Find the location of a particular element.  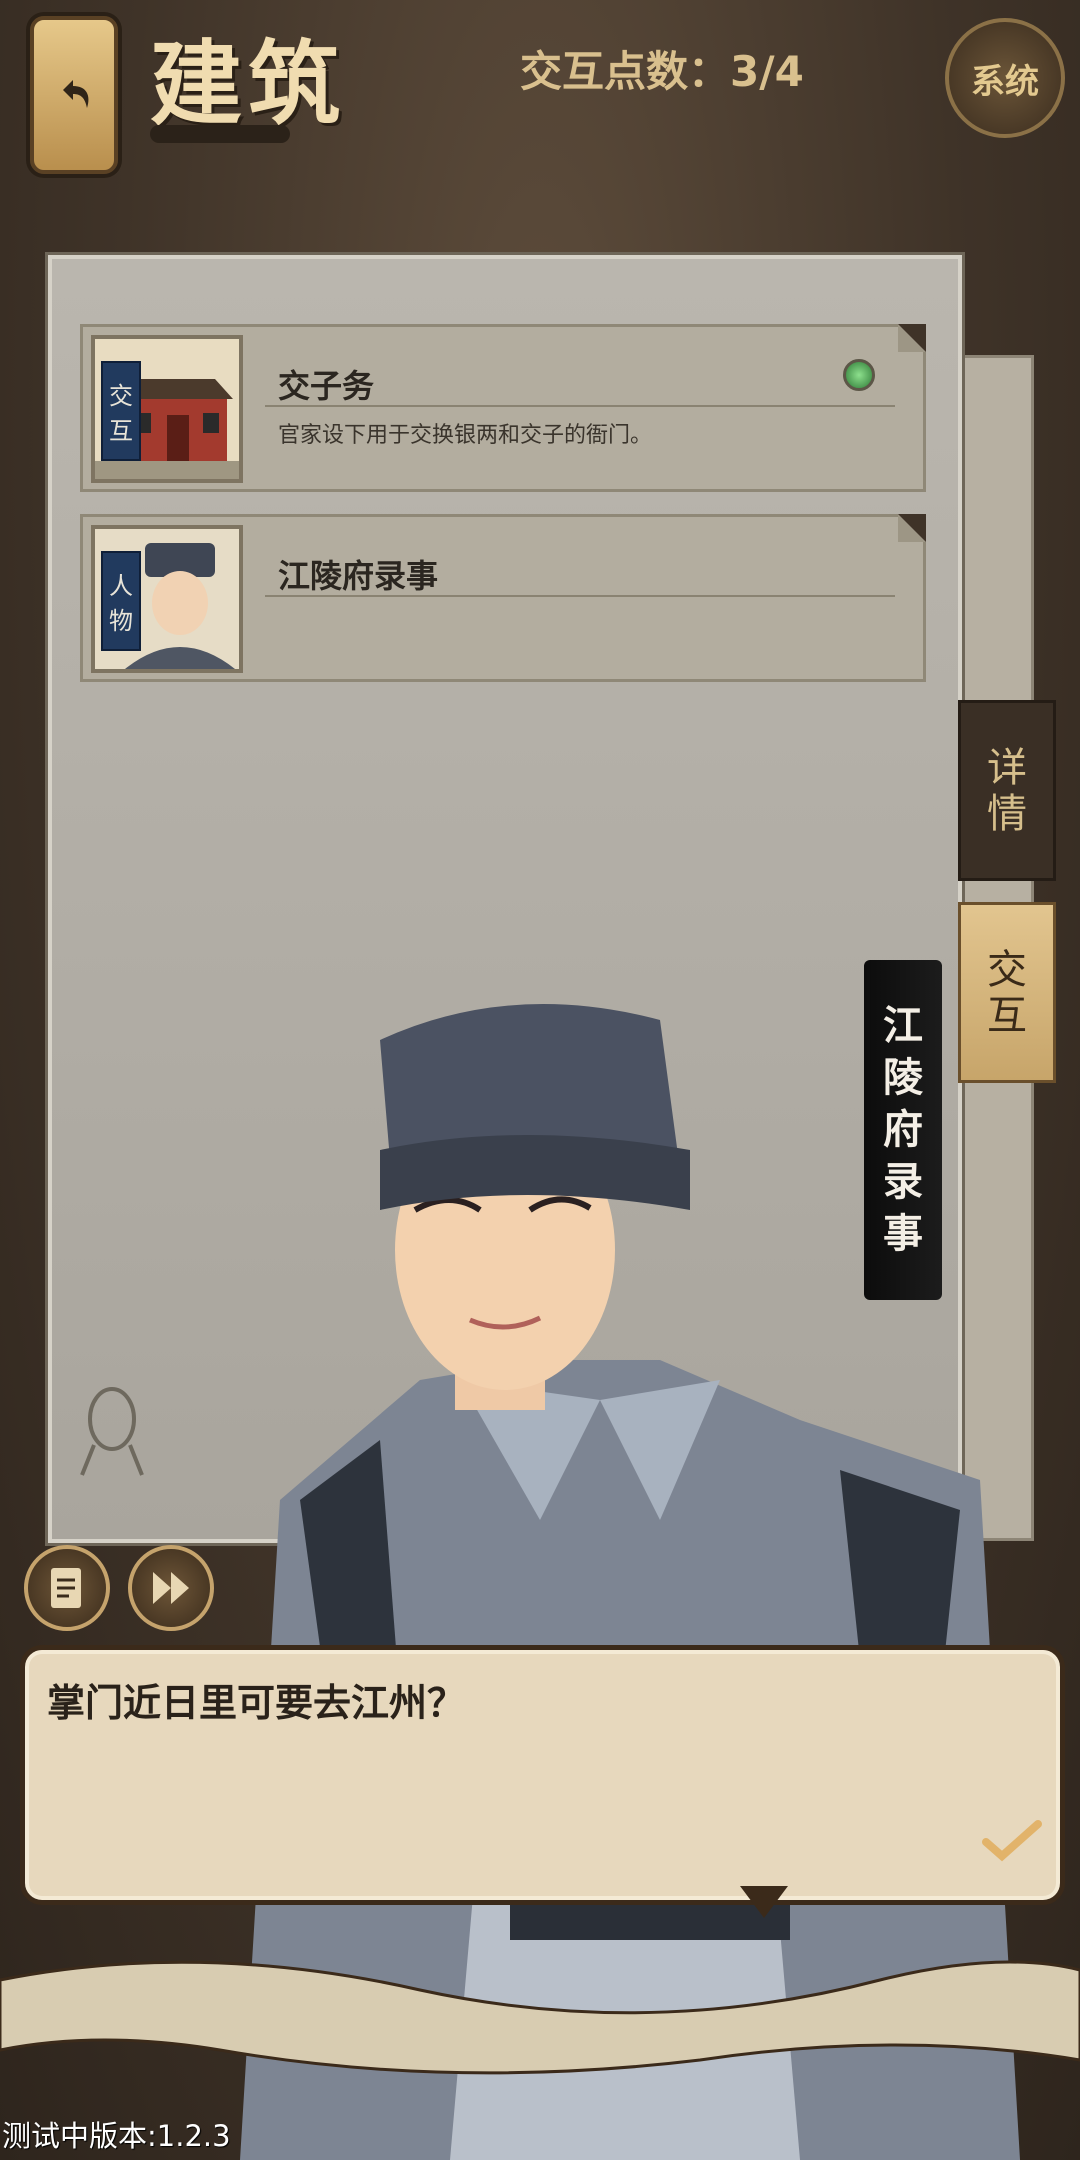

item-title: 交子务 is located at coordinates (326, 386).